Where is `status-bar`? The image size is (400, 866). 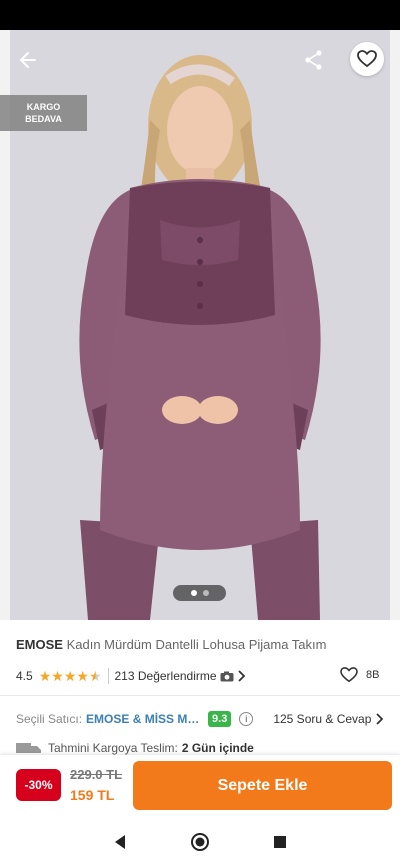
status-bar is located at coordinates (200, 15).